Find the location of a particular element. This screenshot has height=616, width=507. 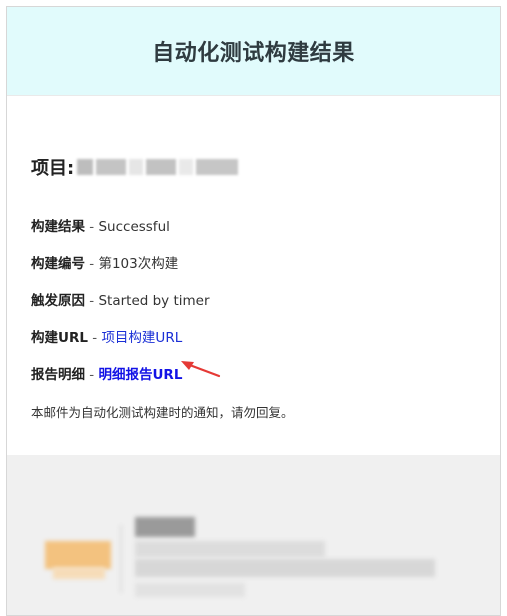

report-detail-key: 报告明细 is located at coordinates (58, 375).